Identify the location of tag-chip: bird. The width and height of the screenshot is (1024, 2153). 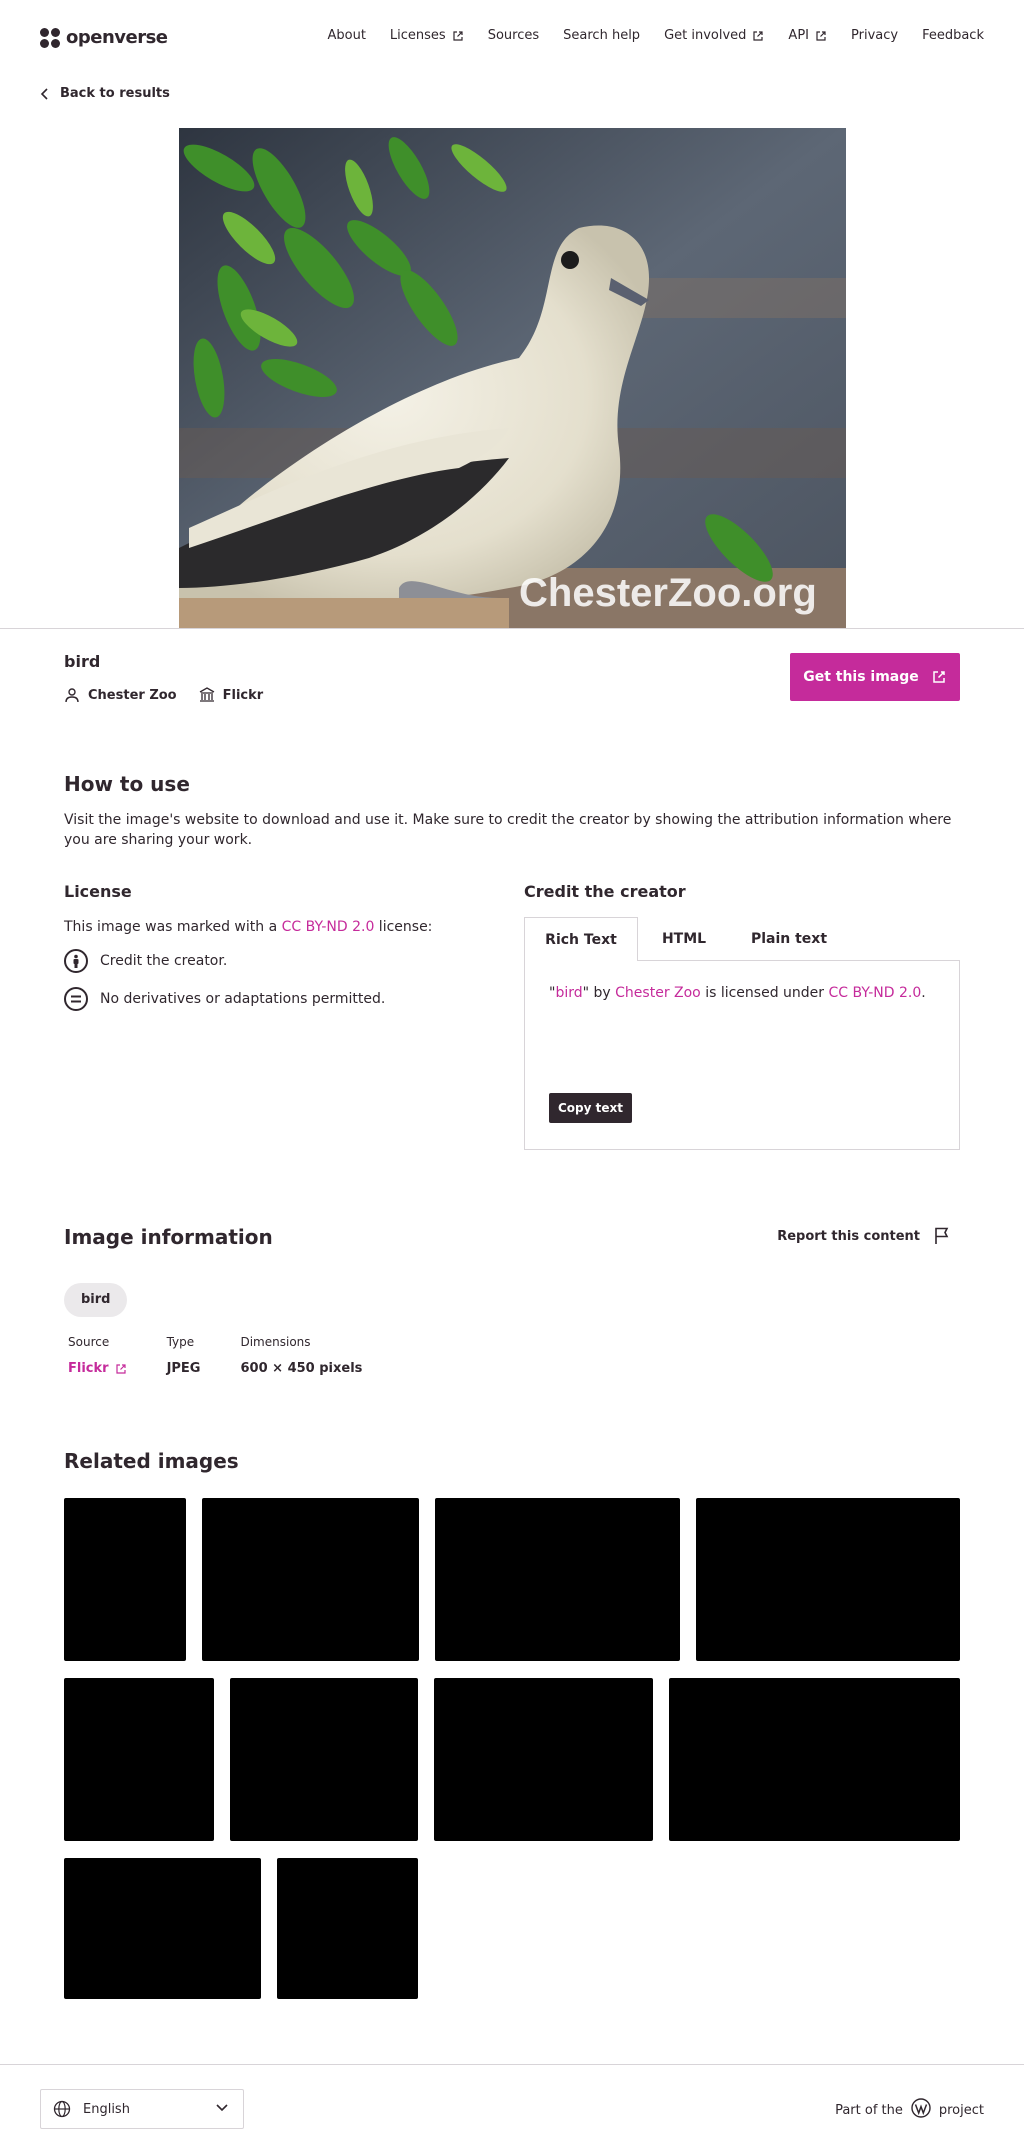
(96, 1300).